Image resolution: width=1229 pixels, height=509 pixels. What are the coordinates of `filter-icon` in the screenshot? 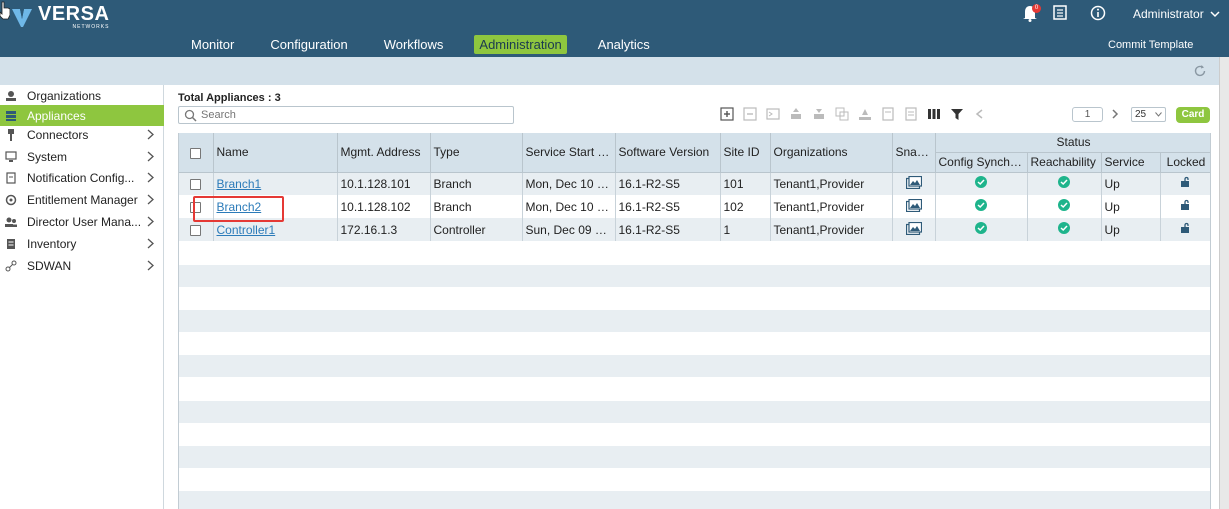 It's located at (957, 114).